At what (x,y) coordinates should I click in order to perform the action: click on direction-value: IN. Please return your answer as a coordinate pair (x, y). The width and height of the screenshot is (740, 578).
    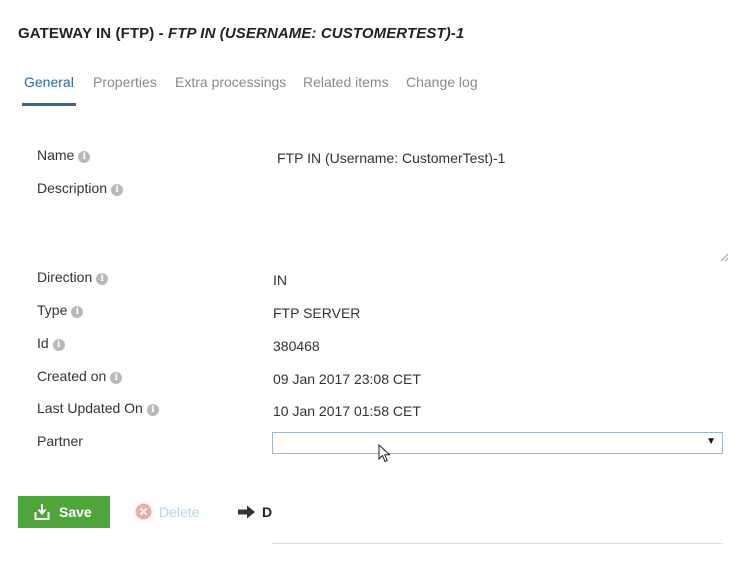
    Looking at the image, I should click on (280, 280).